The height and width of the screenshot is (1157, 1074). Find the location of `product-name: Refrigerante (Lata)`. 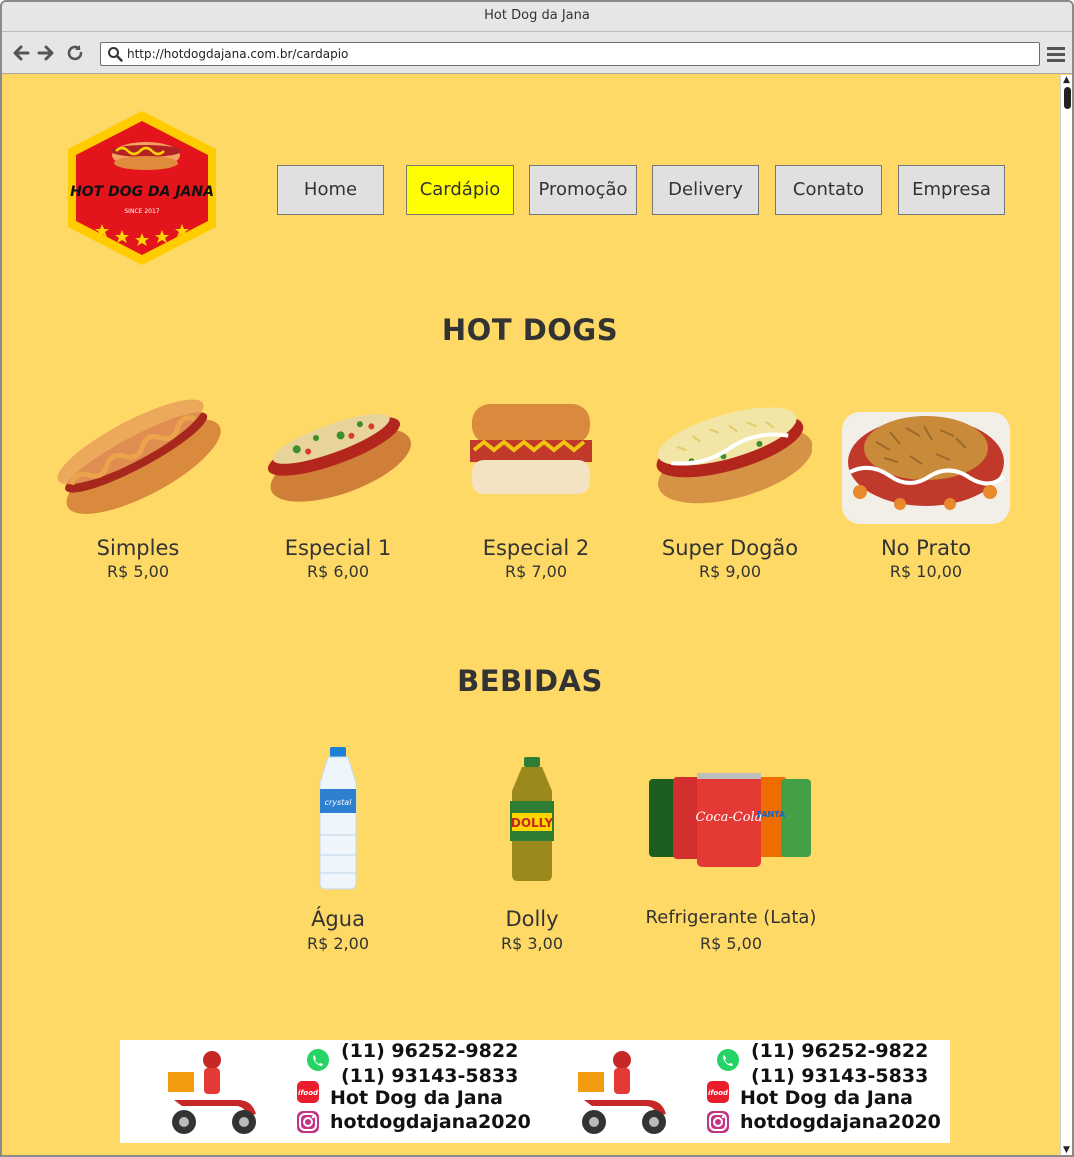

product-name: Refrigerante (Lata) is located at coordinates (731, 917).